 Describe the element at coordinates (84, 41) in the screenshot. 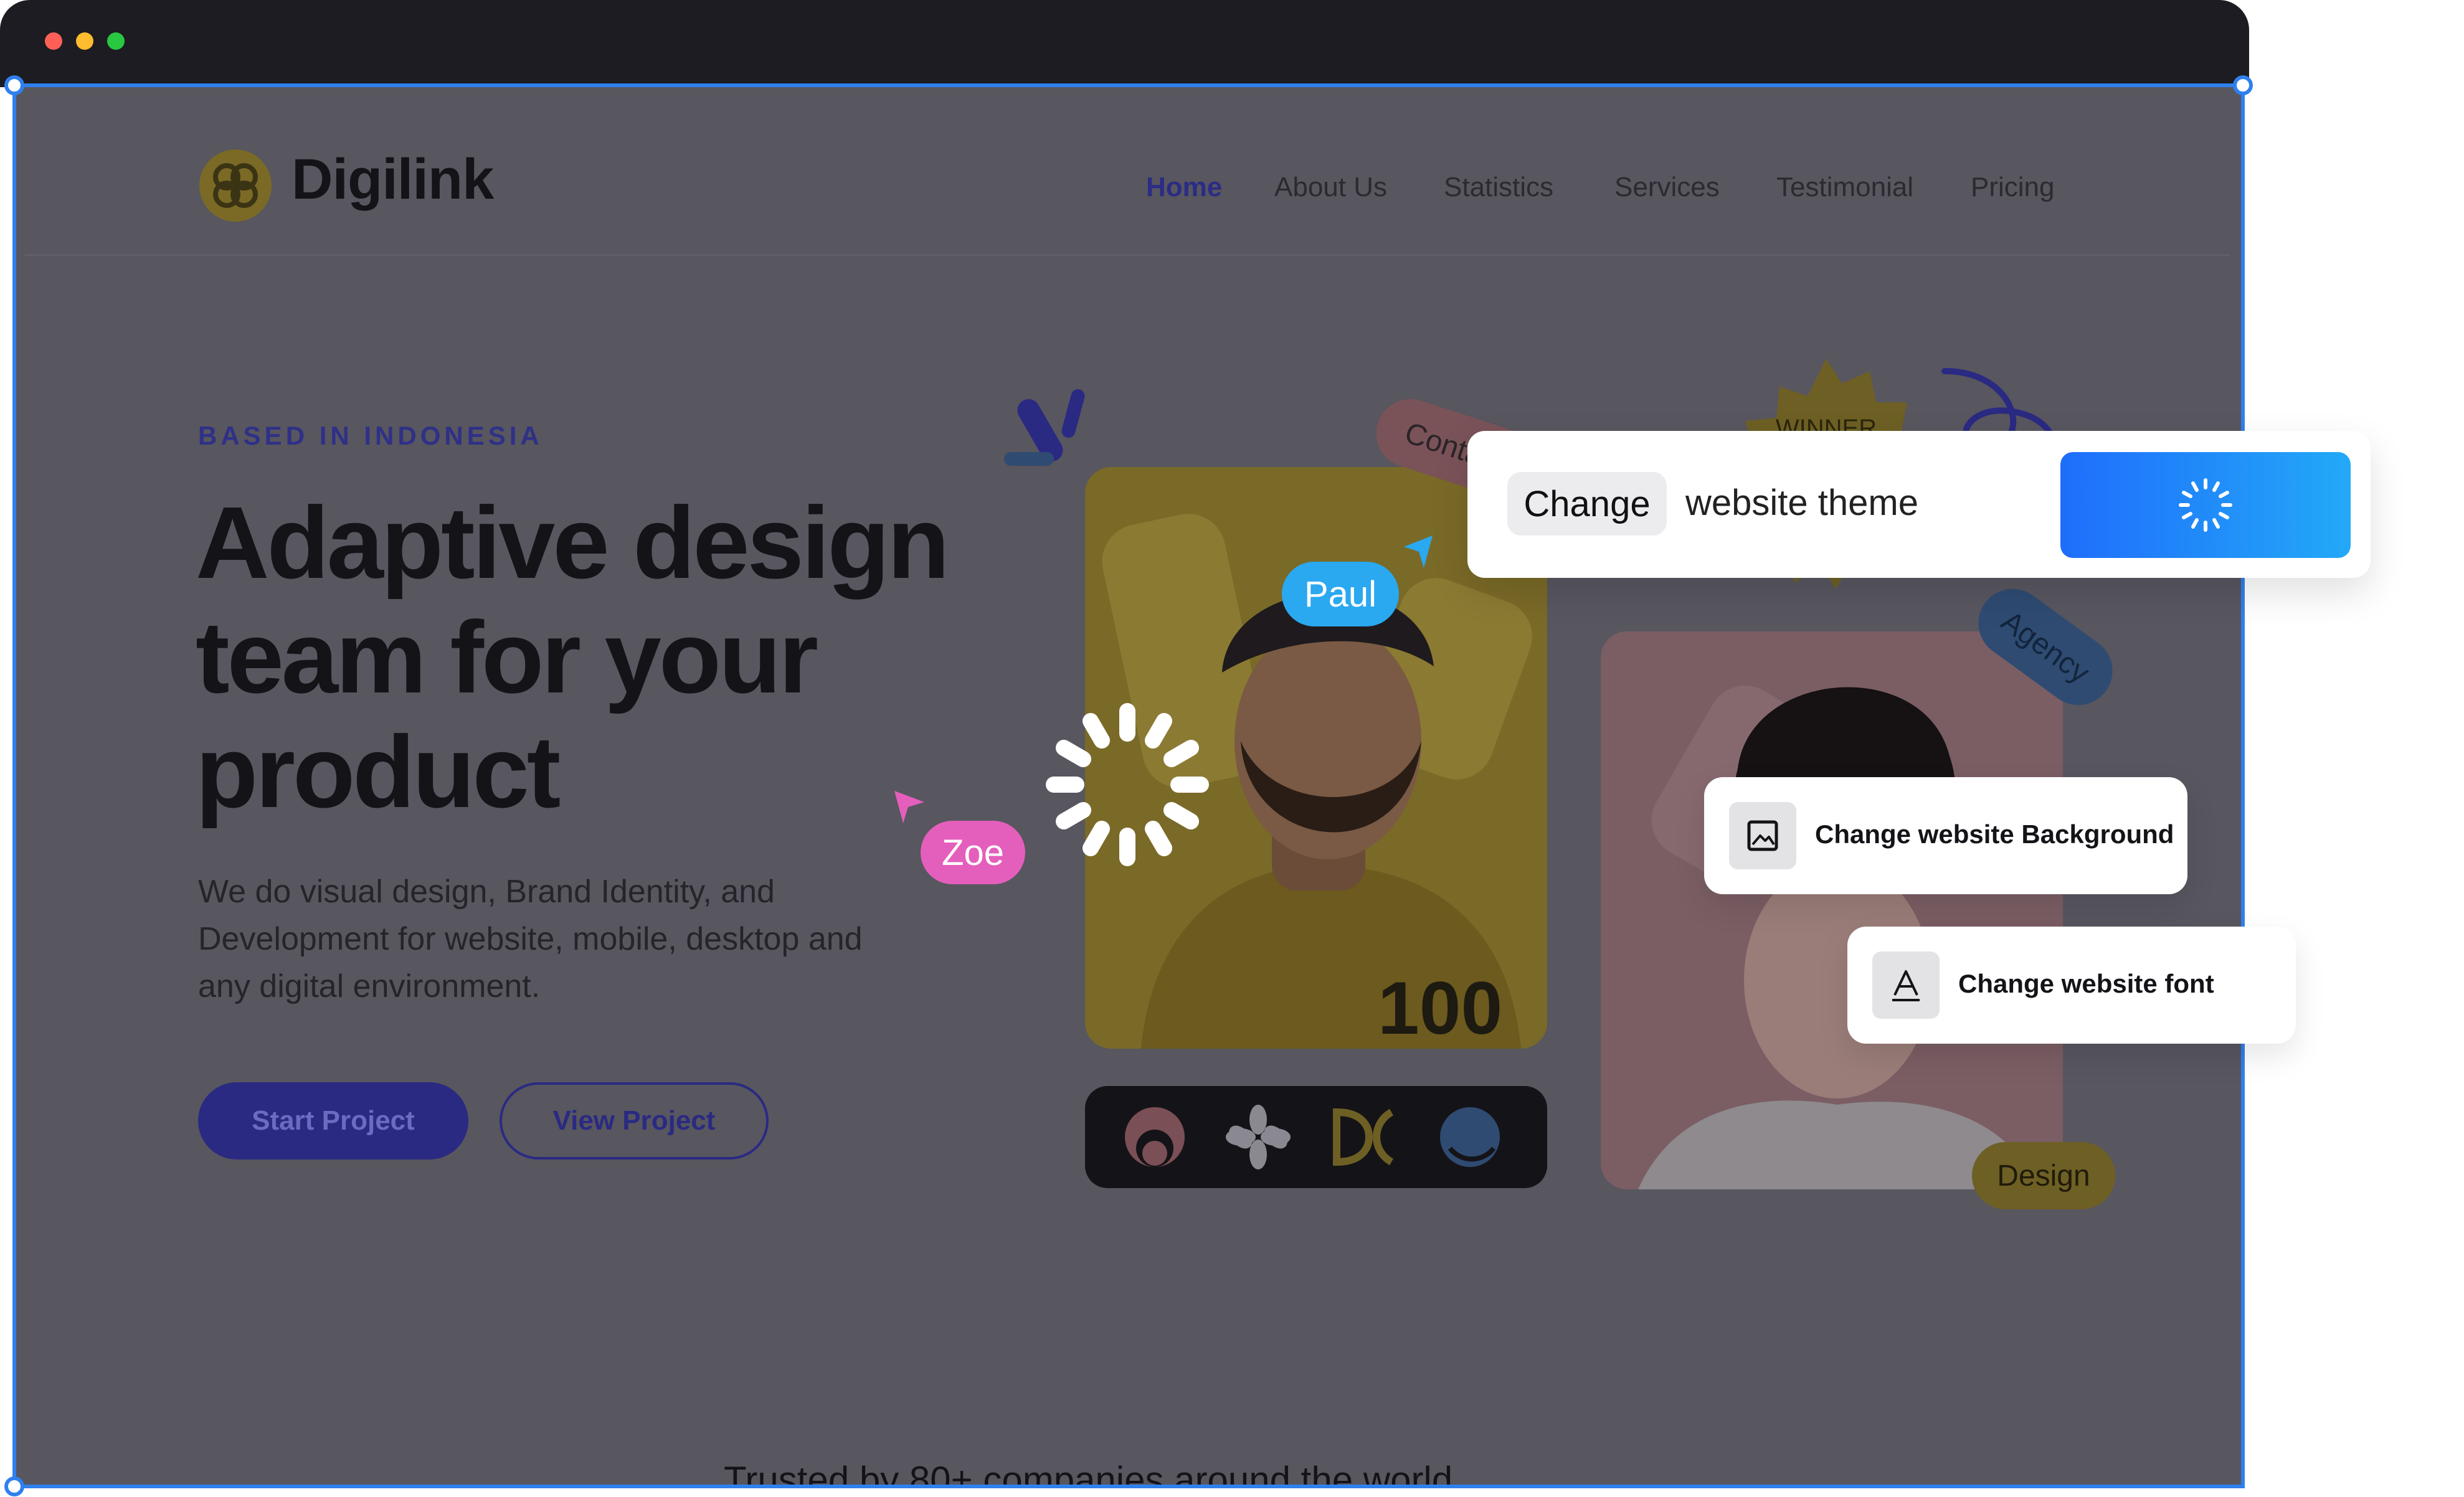

I see `minimize-window-button` at that location.